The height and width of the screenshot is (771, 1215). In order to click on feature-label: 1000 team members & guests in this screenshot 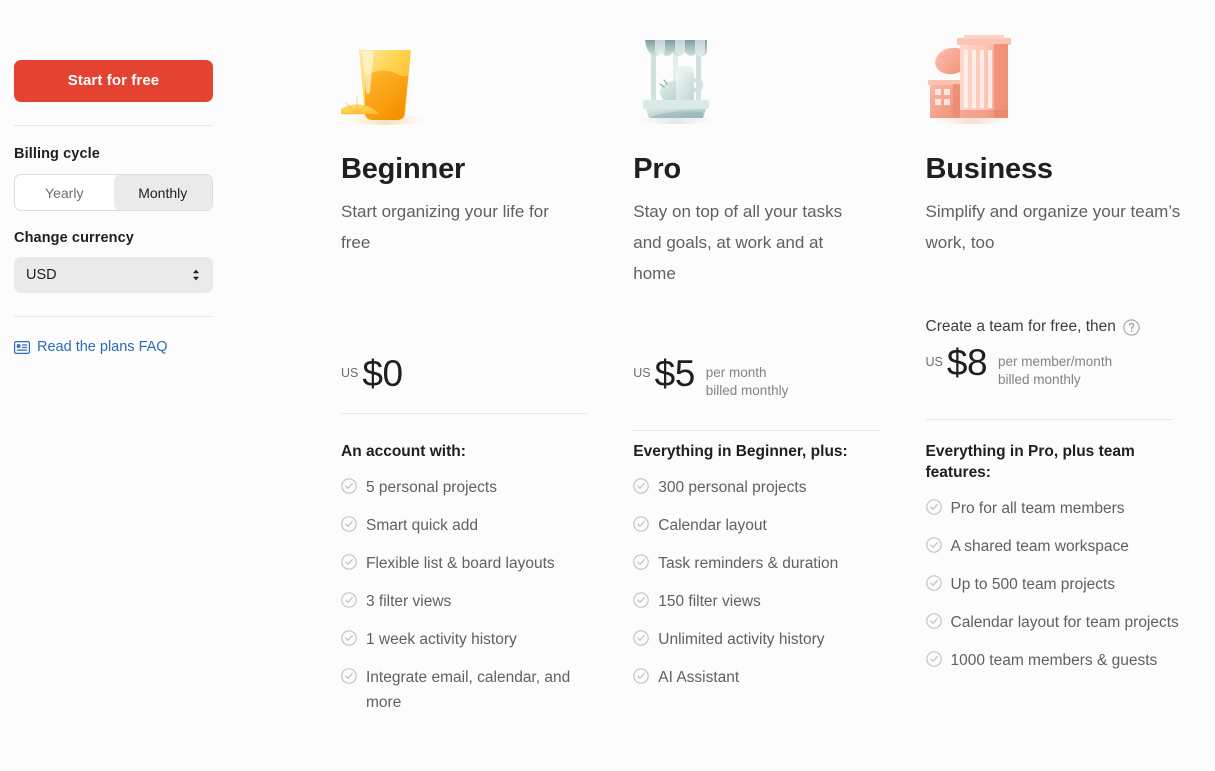, I will do `click(1054, 660)`.